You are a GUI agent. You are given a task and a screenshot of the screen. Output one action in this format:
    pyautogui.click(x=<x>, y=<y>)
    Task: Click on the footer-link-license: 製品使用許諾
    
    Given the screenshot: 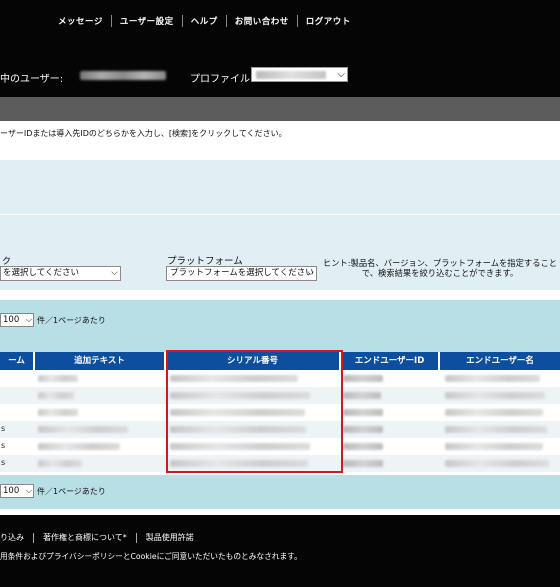 What is the action you would take?
    pyautogui.click(x=170, y=537)
    